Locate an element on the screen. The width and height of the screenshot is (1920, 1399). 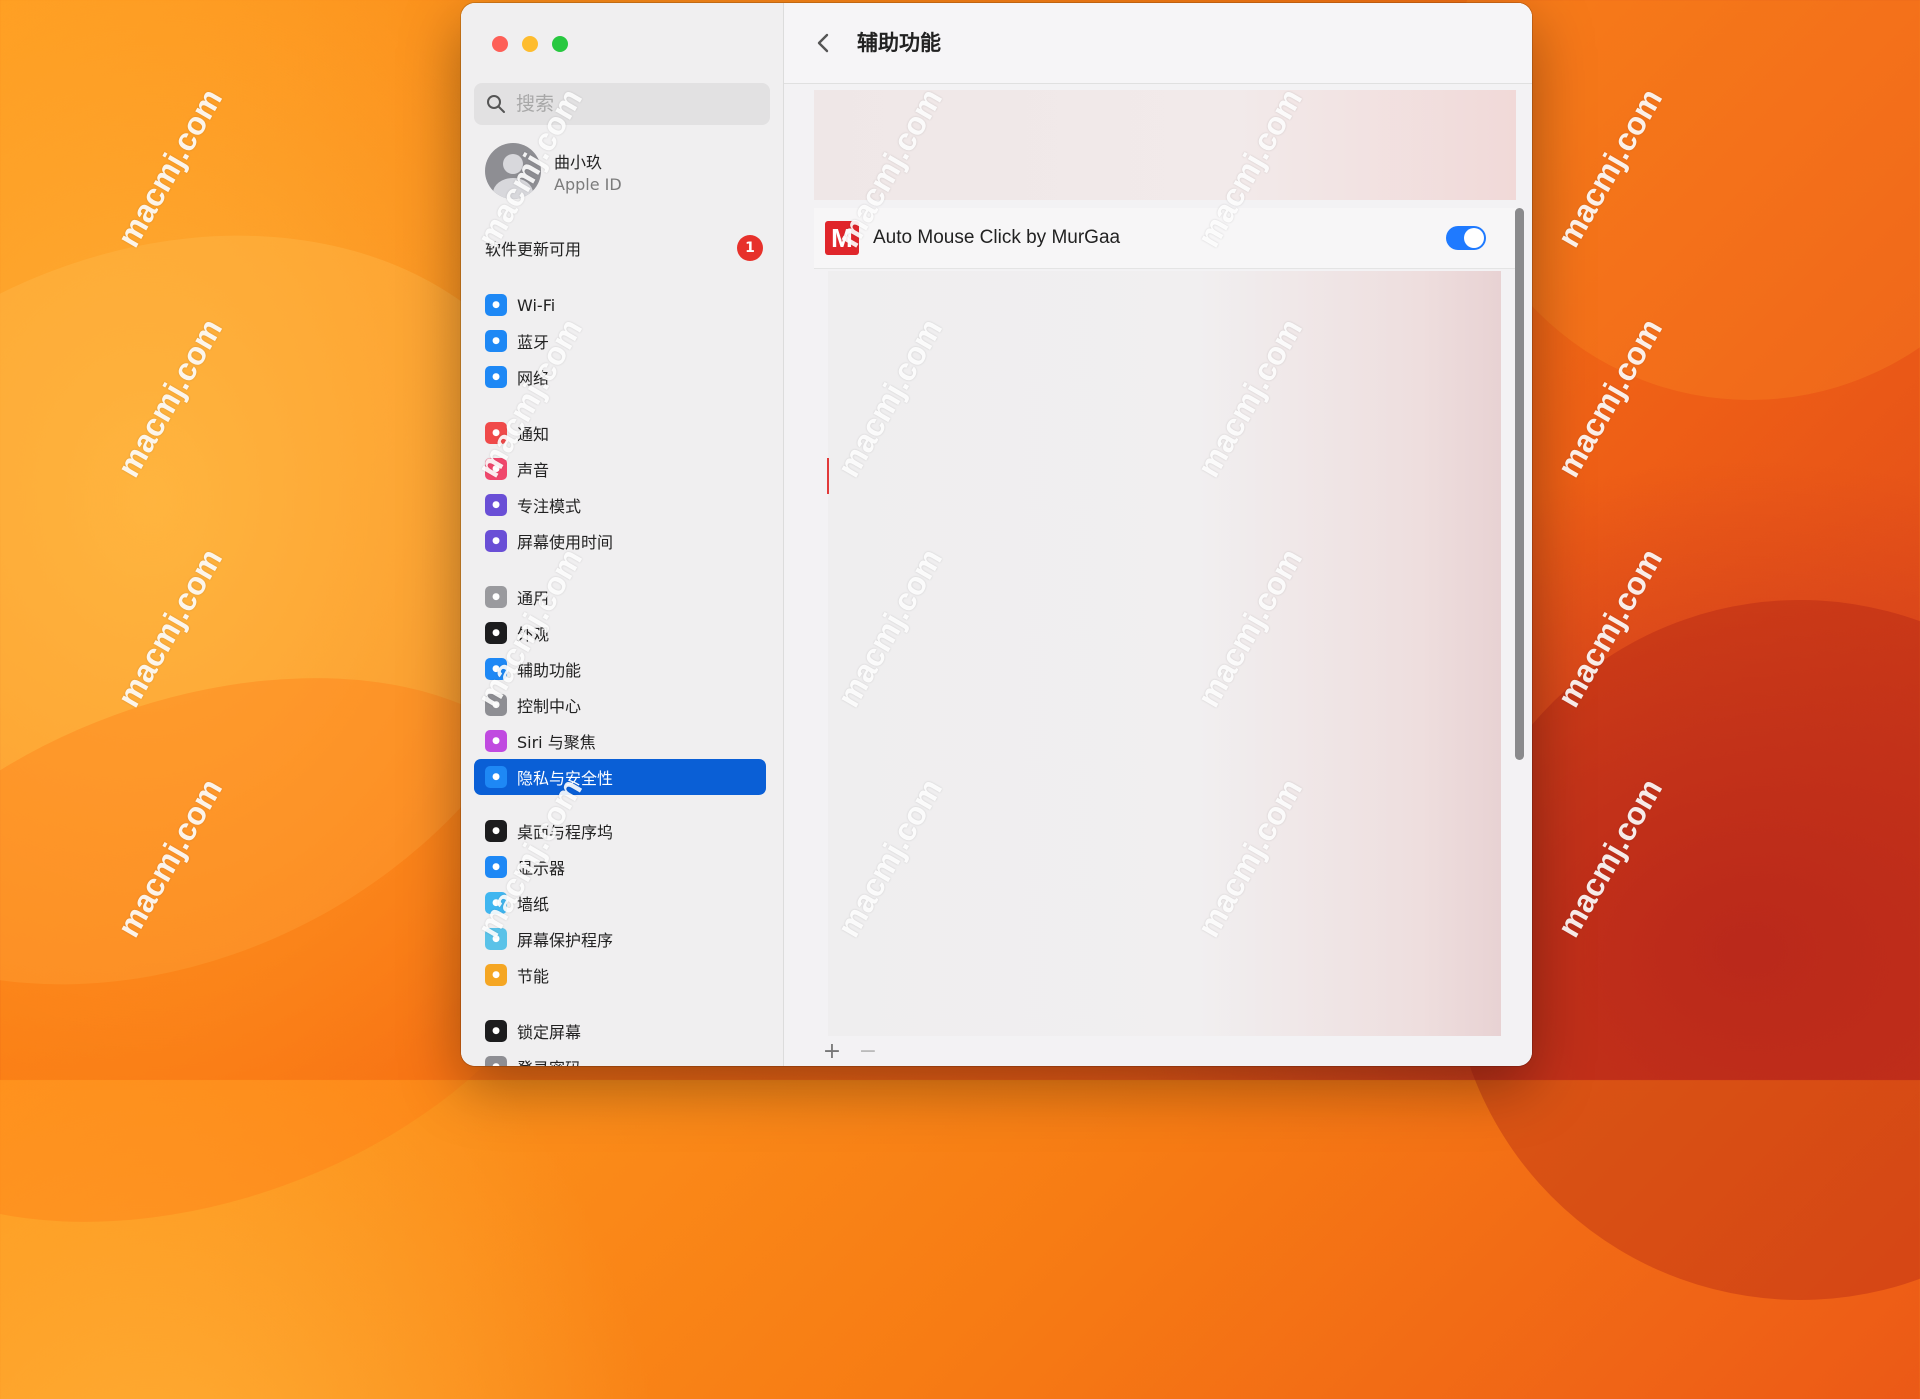
siri-icon: ● is located at coordinates (496, 741).